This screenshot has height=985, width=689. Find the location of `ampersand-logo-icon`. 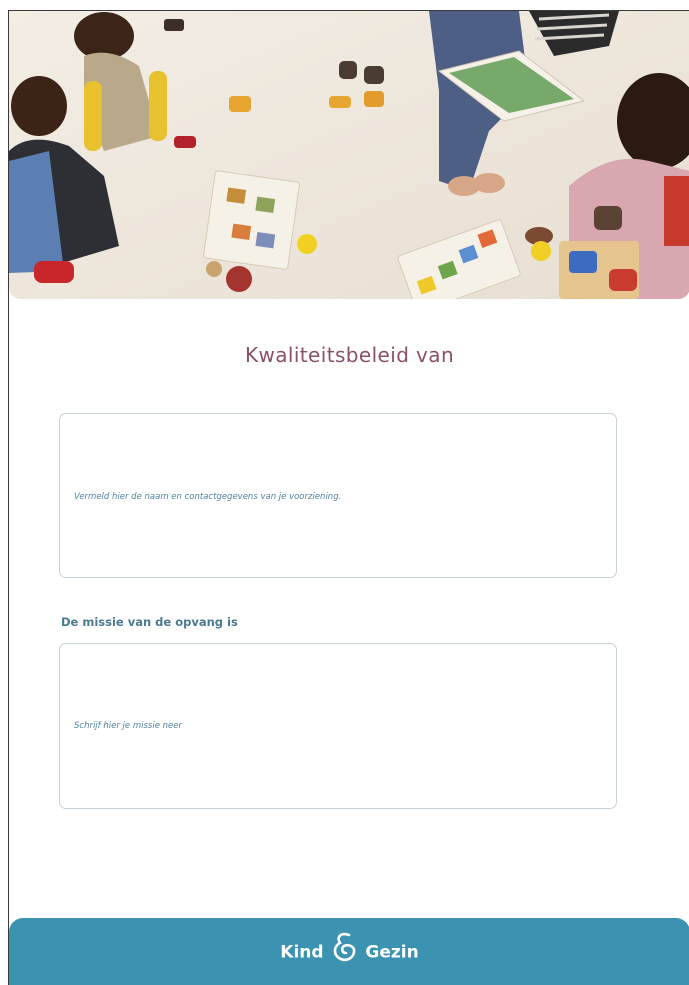

ampersand-logo-icon is located at coordinates (344, 949).